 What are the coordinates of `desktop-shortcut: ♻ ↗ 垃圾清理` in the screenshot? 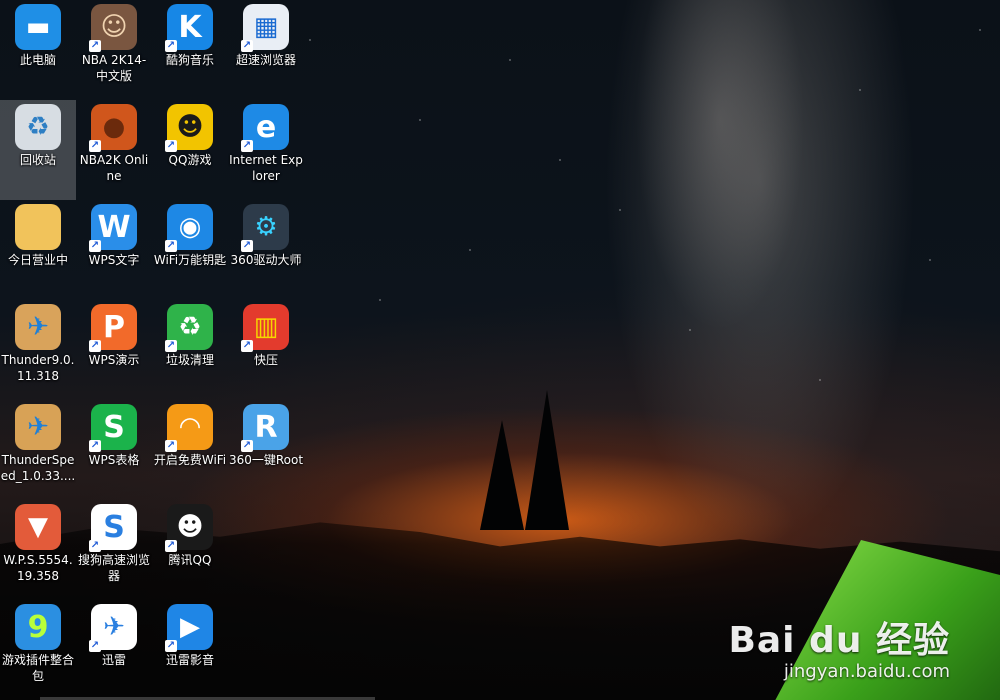 It's located at (190, 350).